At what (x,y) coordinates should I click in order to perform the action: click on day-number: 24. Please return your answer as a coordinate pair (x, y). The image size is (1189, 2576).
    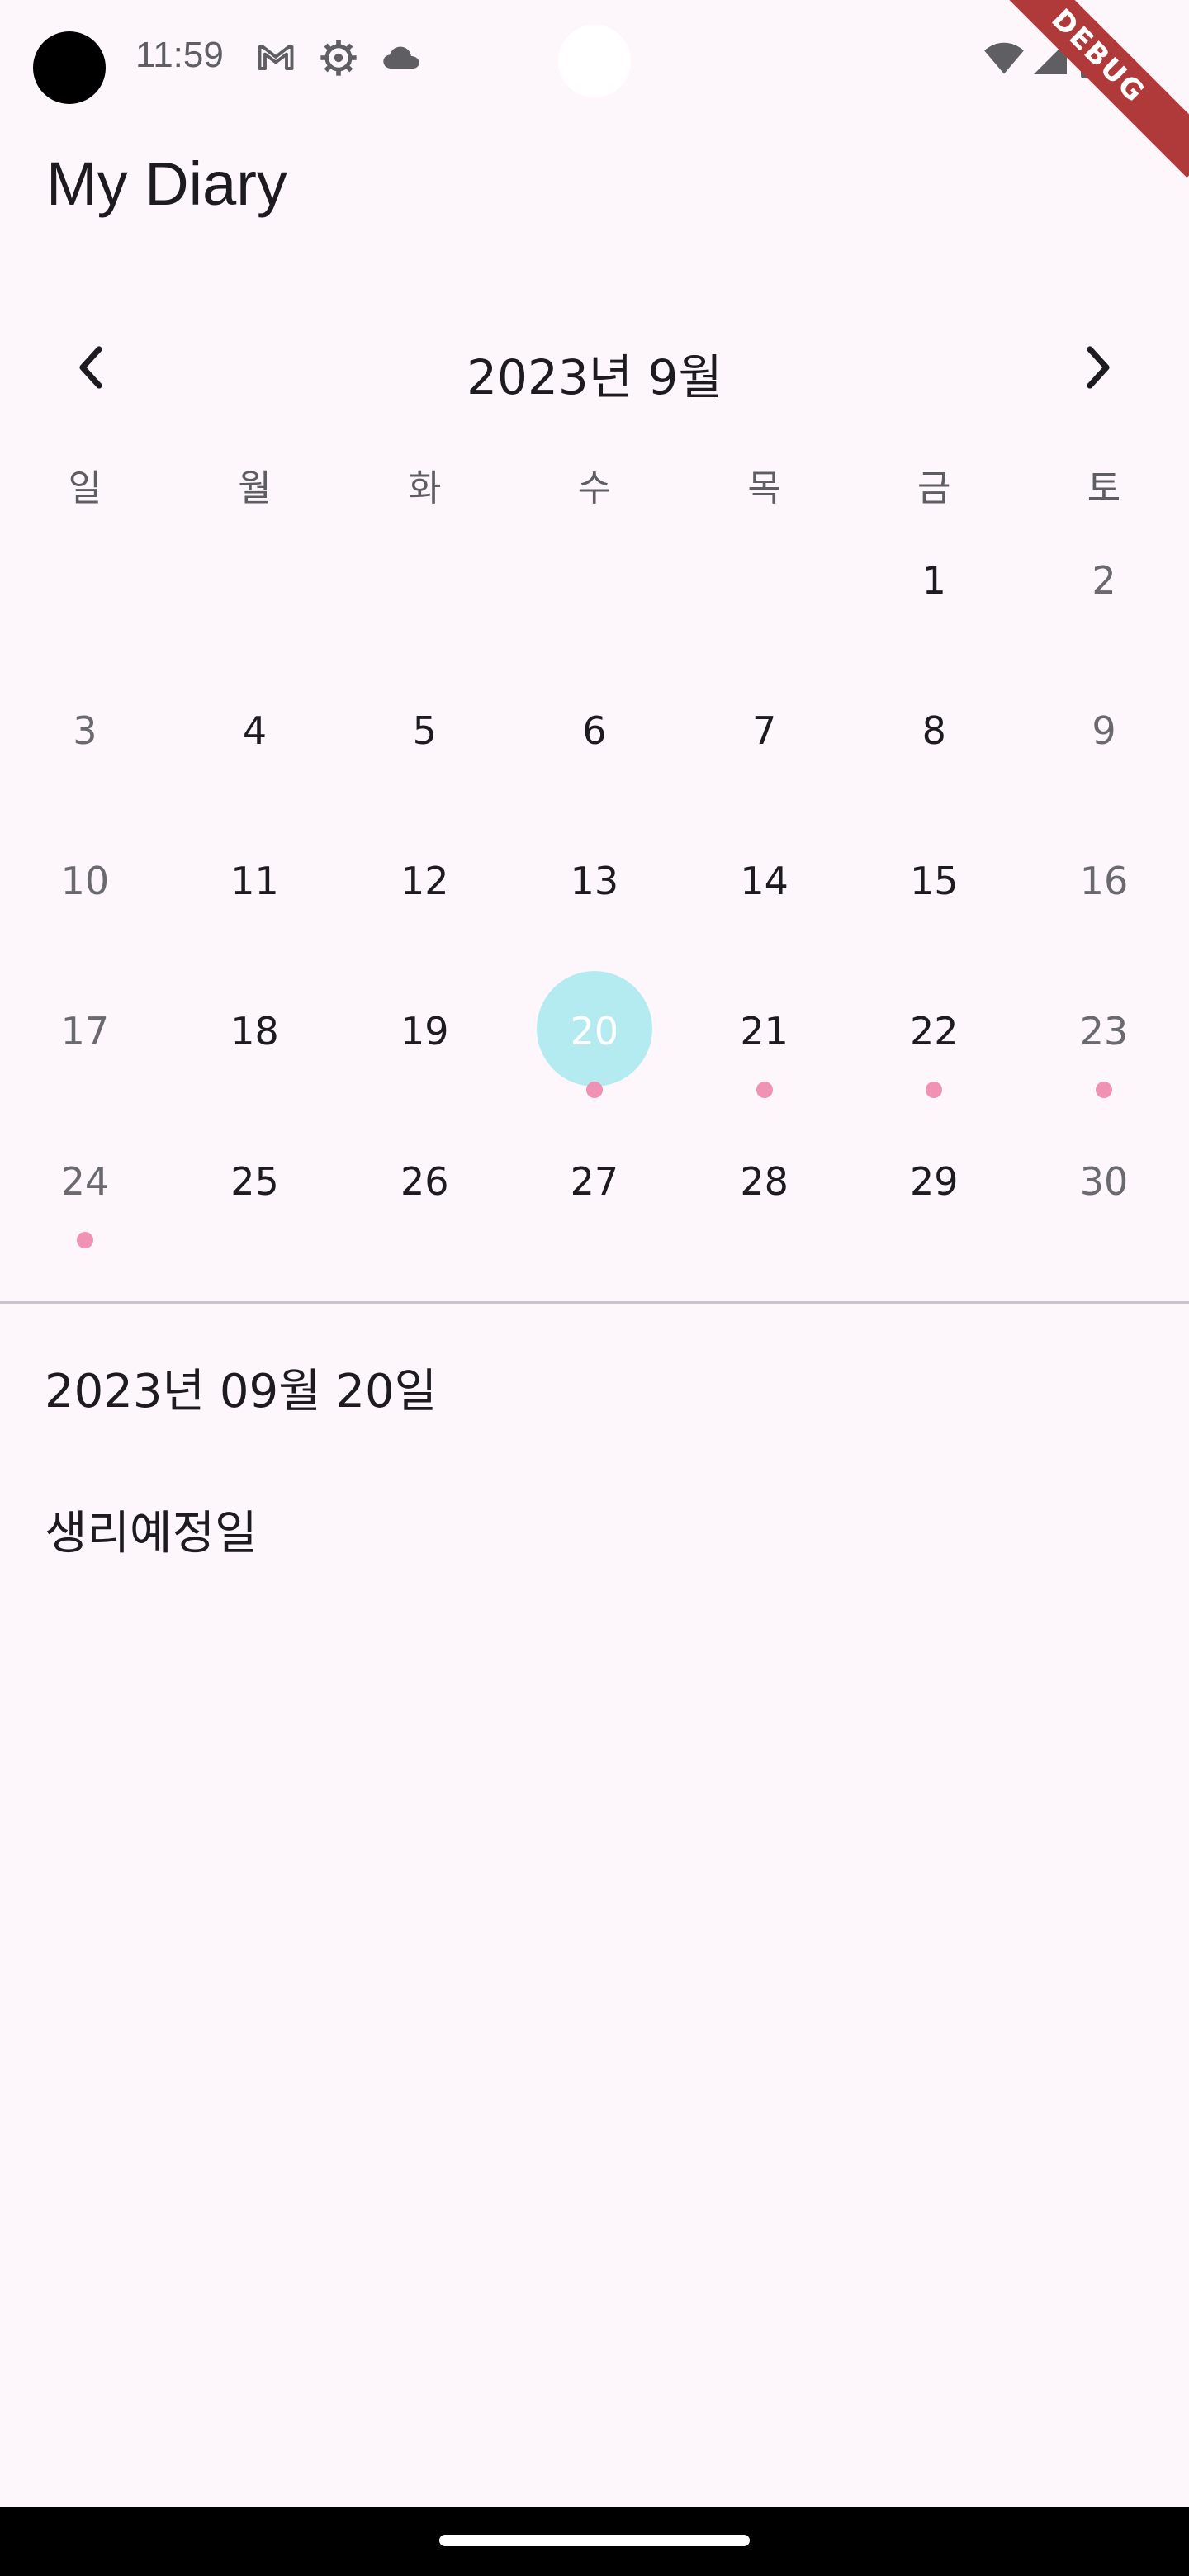
    Looking at the image, I should click on (85, 1181).